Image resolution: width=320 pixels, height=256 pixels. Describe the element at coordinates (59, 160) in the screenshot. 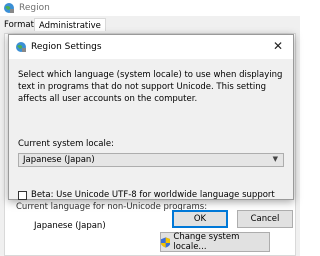

I see `system-locale-value: Japanese (Japan)` at that location.